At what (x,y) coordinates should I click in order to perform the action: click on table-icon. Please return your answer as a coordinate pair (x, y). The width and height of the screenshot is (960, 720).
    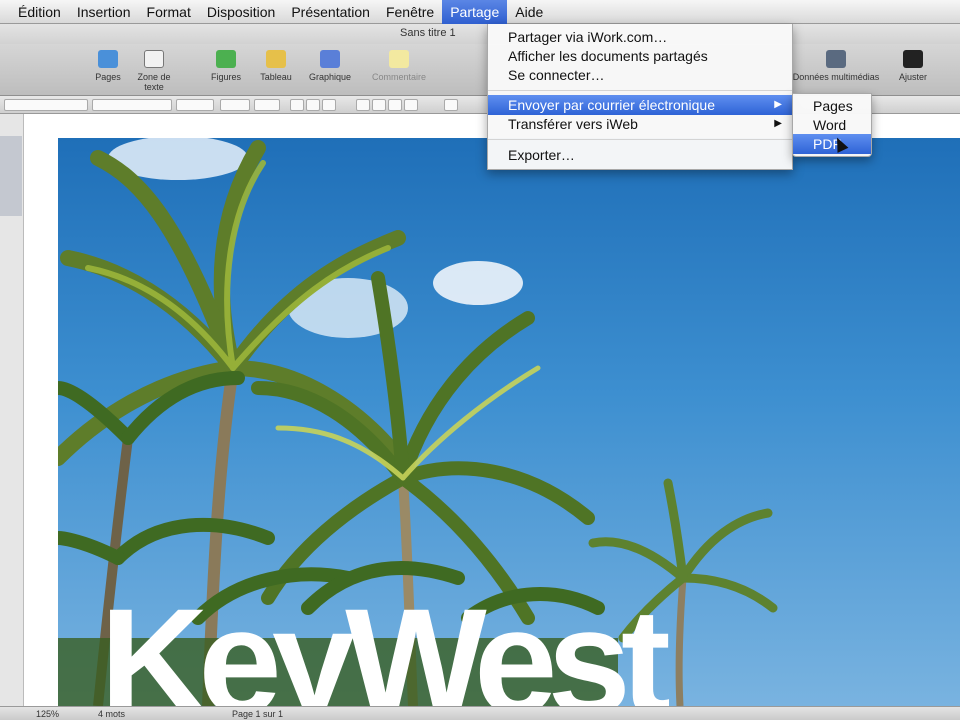
    Looking at the image, I should click on (276, 59).